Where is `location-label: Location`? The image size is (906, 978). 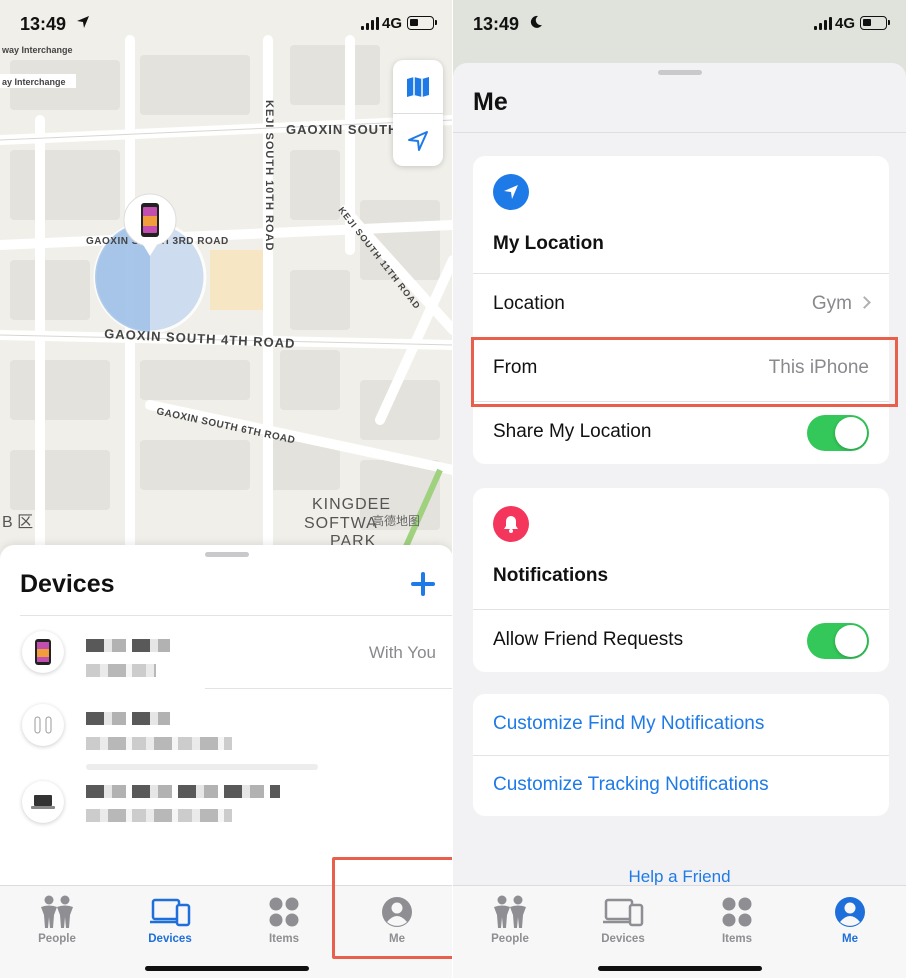 location-label: Location is located at coordinates (529, 303).